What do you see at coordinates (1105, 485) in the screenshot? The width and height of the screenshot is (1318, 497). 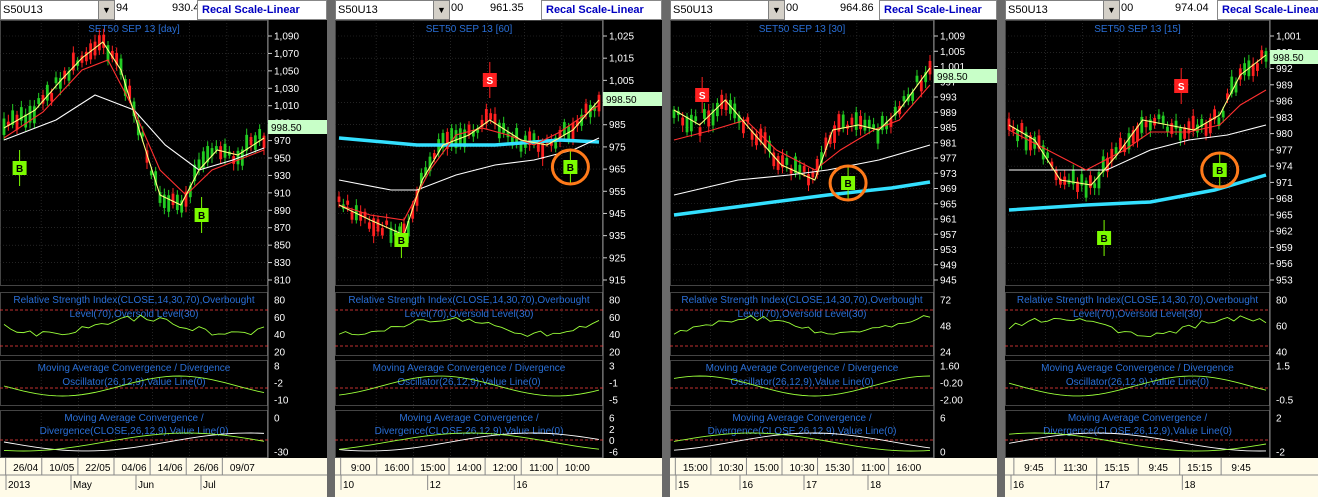 I see `x-period-label: 17` at bounding box center [1105, 485].